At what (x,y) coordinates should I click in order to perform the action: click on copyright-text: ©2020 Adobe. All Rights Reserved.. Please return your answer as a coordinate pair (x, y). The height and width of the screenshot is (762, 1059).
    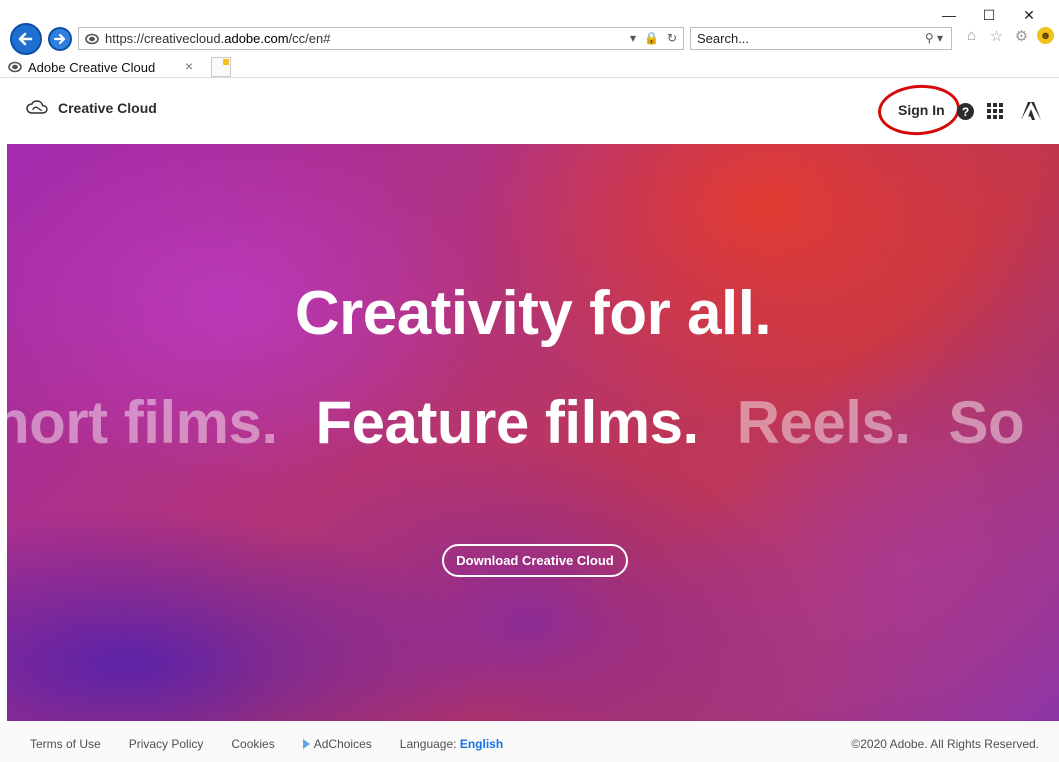
    Looking at the image, I should click on (945, 744).